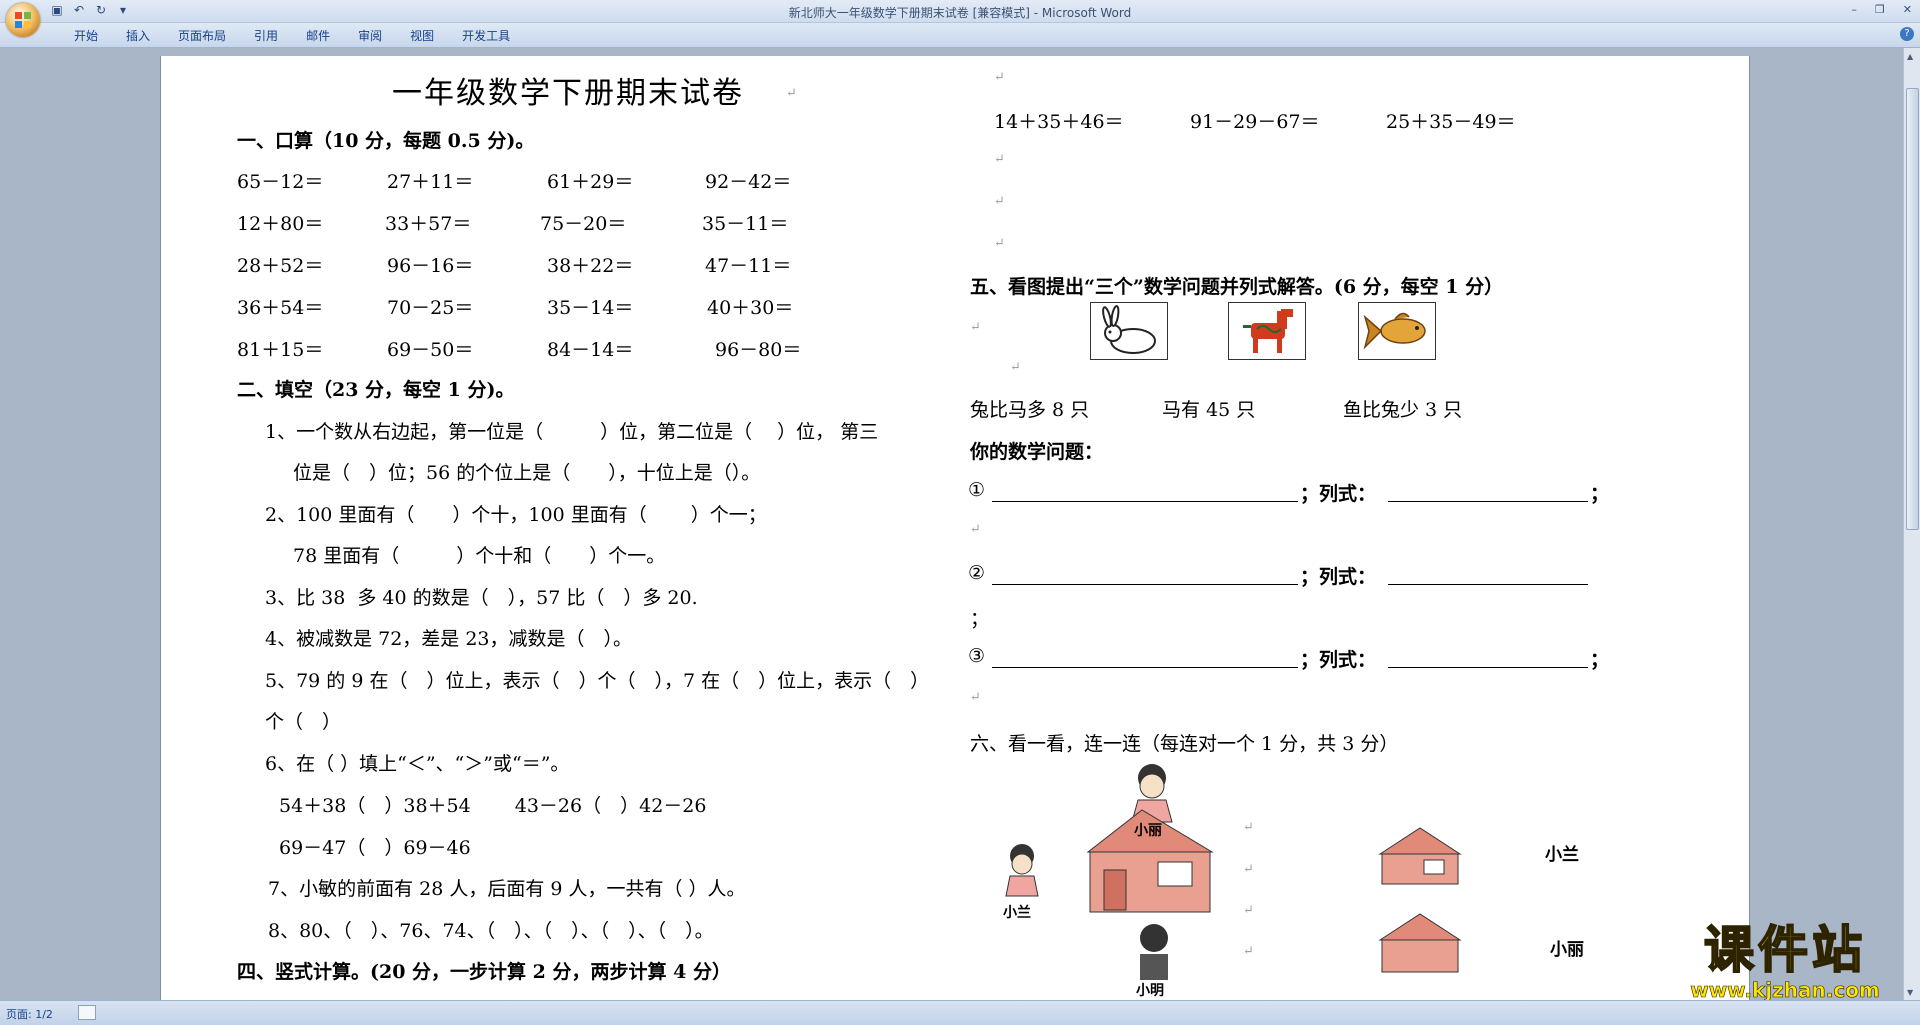 The width and height of the screenshot is (1920, 1025). Describe the element at coordinates (417, 764) in the screenshot. I see `fill-blank-line: 6、在（ ）填上“＜”、“＞”或“＝”。` at that location.